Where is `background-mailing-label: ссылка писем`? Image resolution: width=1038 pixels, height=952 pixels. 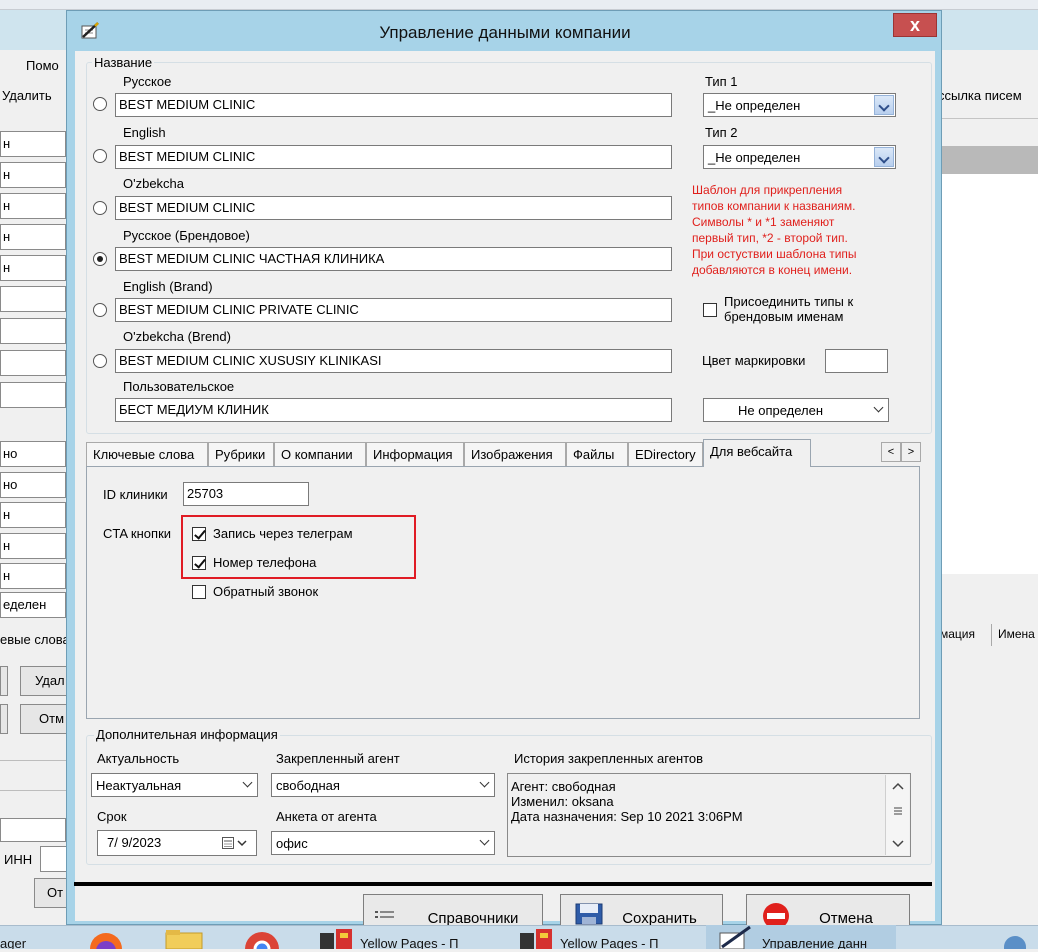
background-mailing-label: ссылка писем is located at coordinates (980, 95).